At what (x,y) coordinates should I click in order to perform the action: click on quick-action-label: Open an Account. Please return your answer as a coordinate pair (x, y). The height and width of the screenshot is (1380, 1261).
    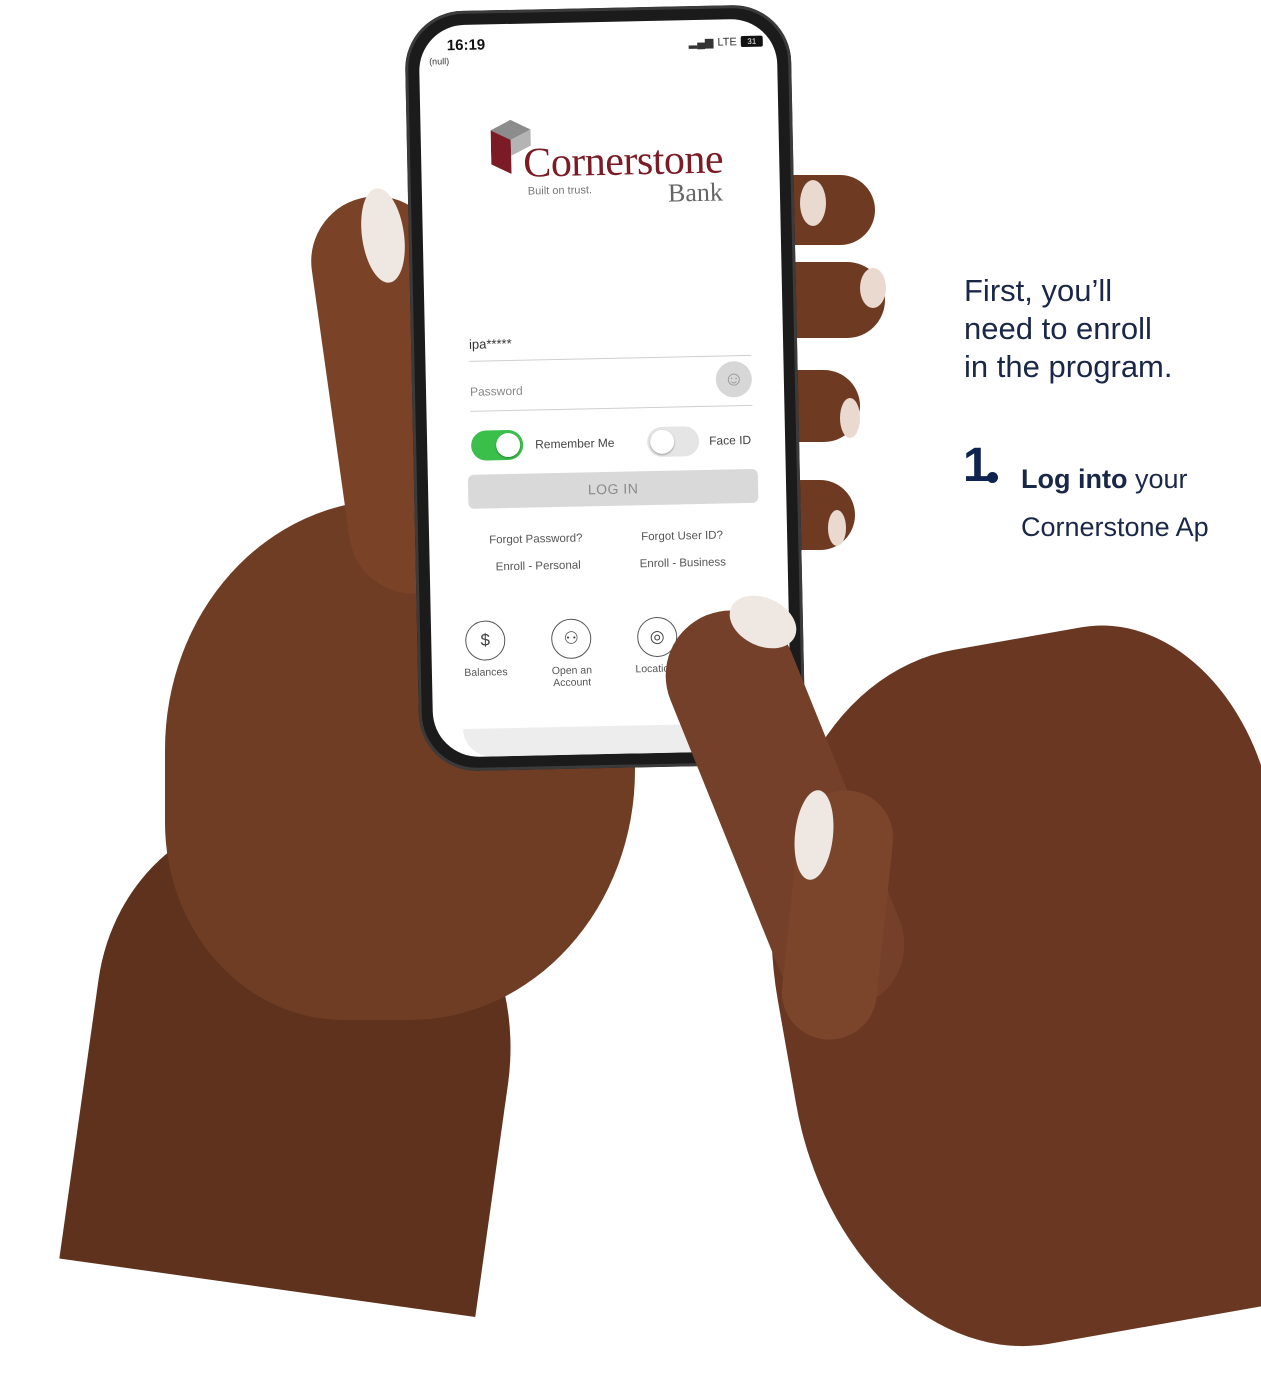
    Looking at the image, I should click on (572, 677).